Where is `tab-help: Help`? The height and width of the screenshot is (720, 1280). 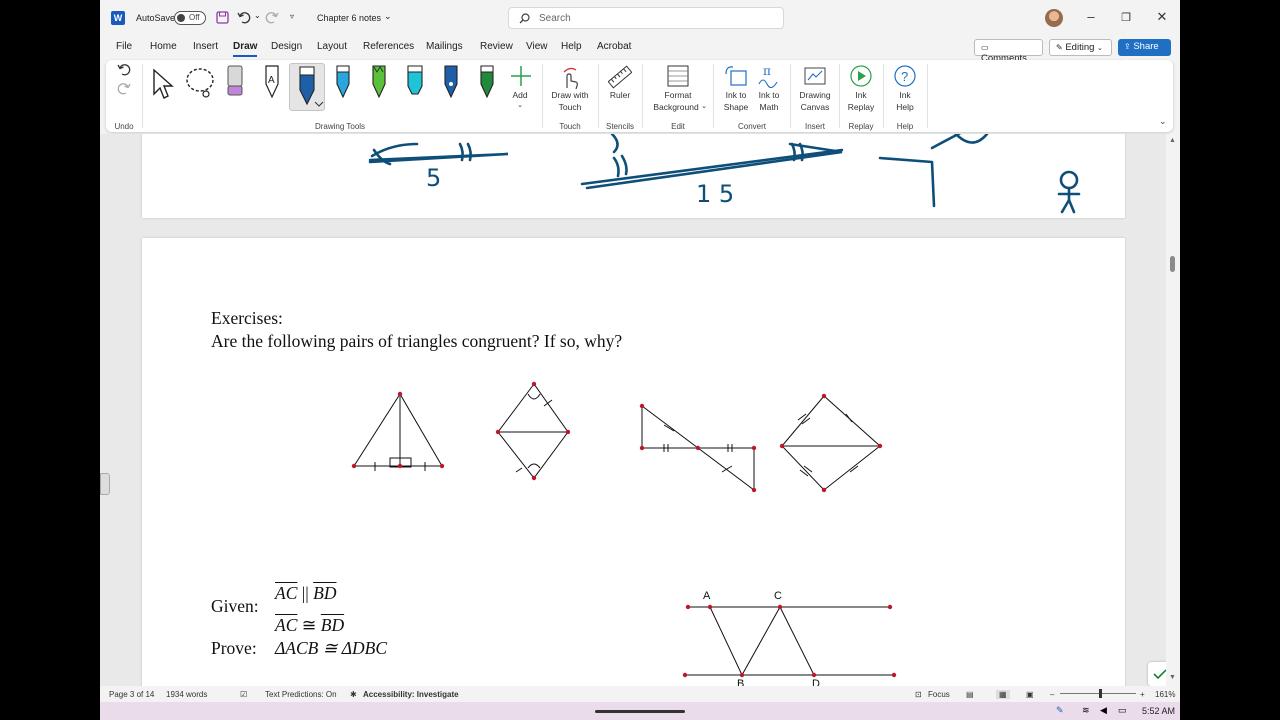 tab-help: Help is located at coordinates (571, 46).